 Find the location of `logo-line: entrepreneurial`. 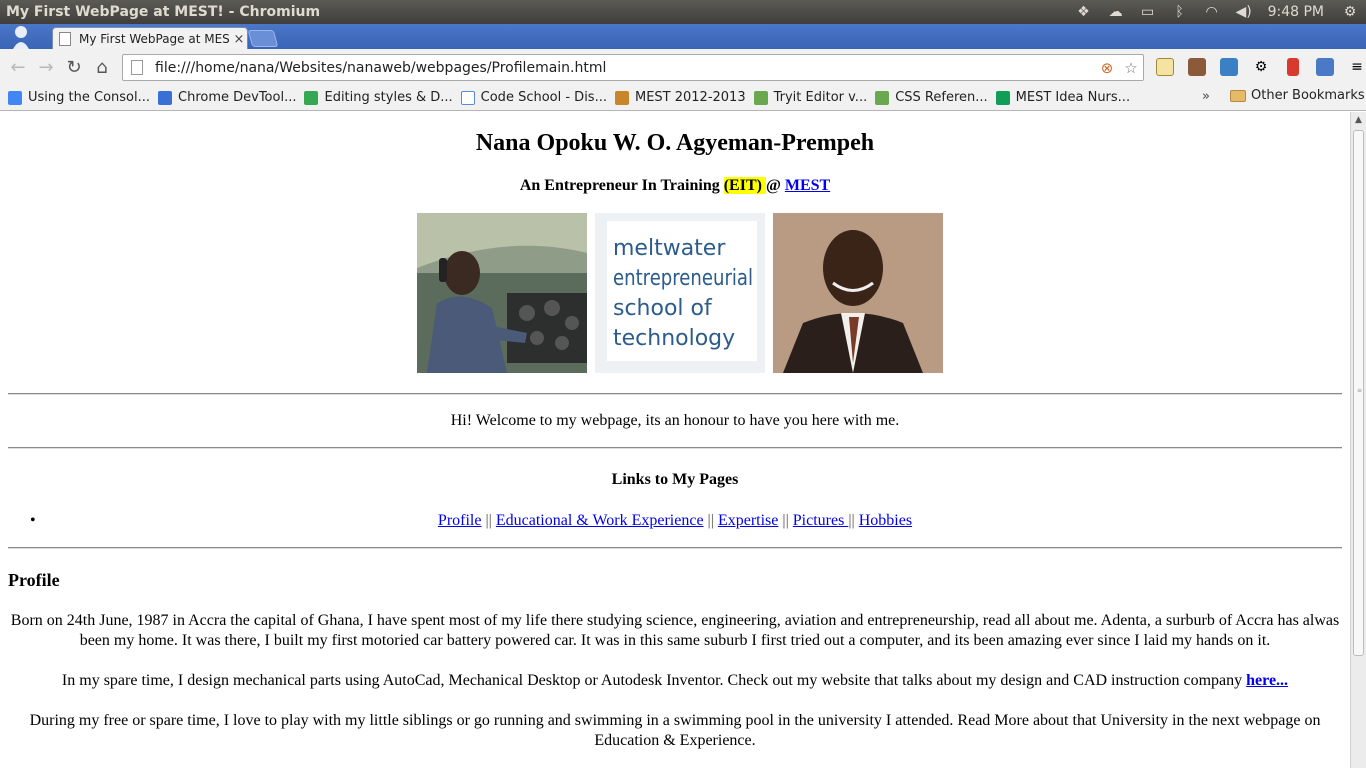

logo-line: entrepreneurial is located at coordinates (683, 278).